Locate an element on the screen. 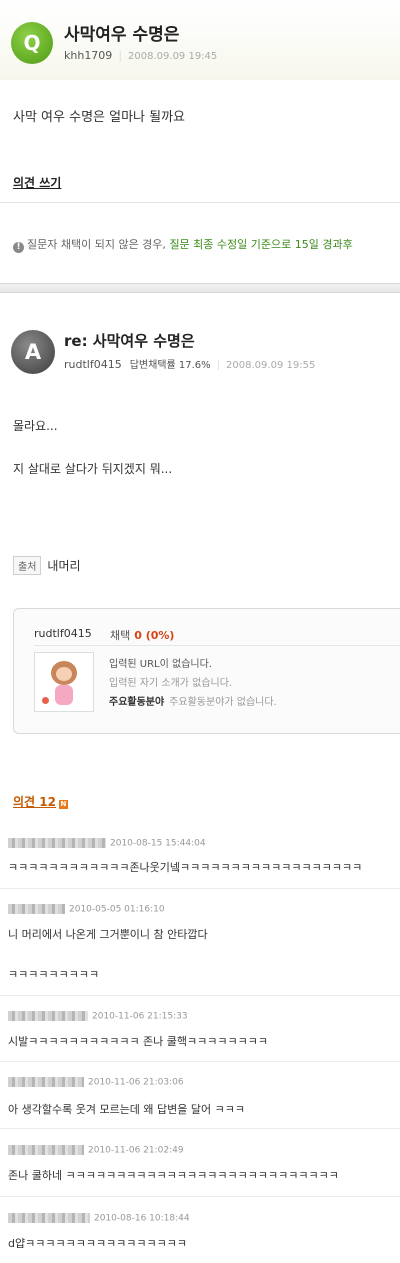 This screenshot has width=400, height=1263. adopt-count: 0 (0%) is located at coordinates (154, 635).